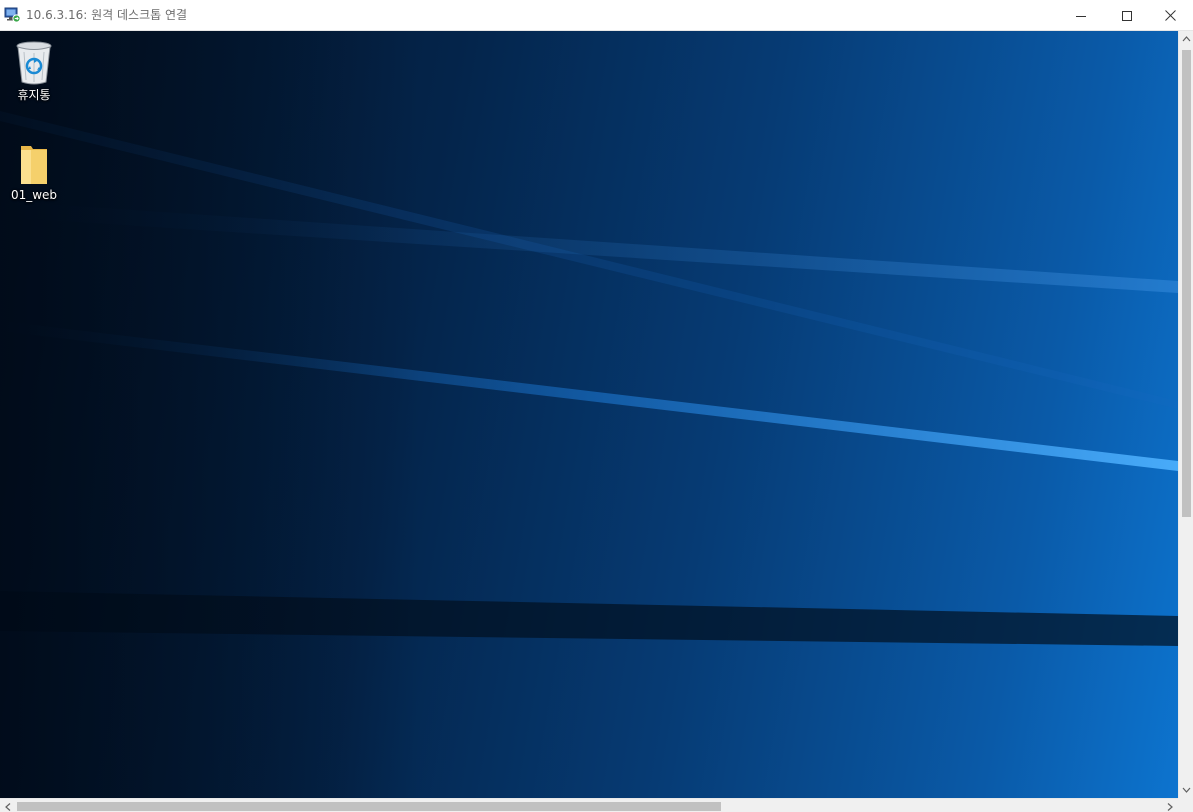 The width and height of the screenshot is (1193, 812). What do you see at coordinates (34, 63) in the screenshot?
I see `recycle-bin-icon` at bounding box center [34, 63].